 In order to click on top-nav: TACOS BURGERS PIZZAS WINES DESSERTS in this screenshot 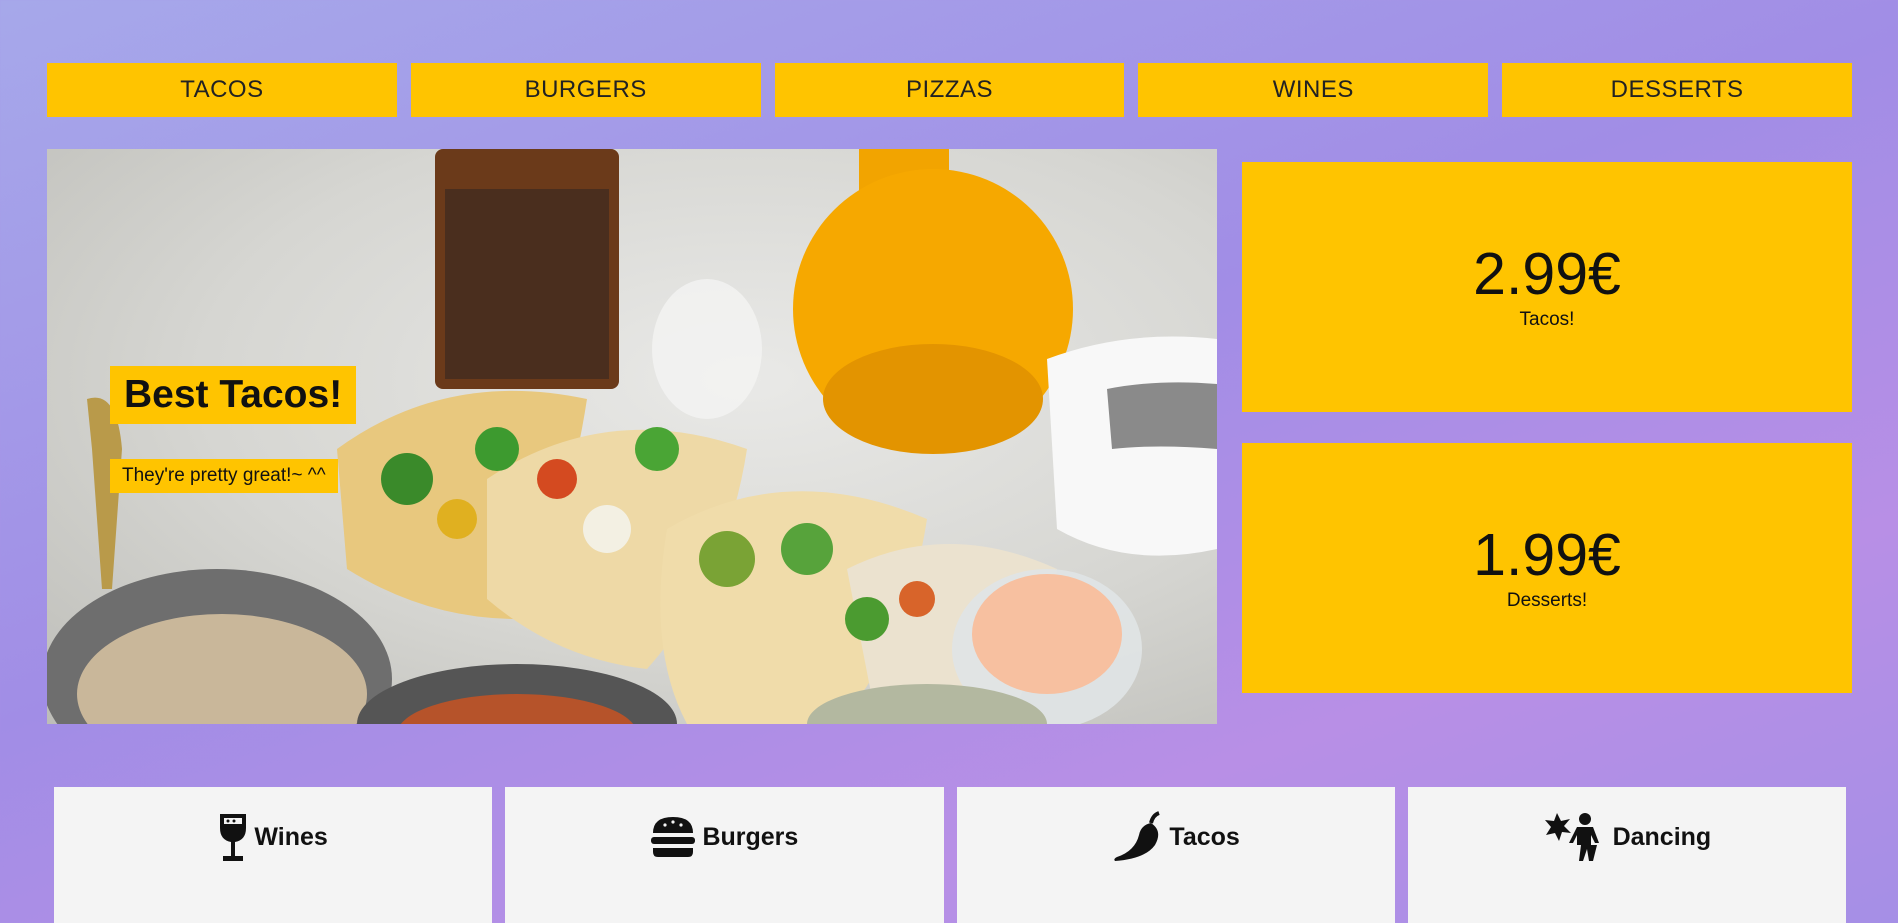, I will do `click(949, 90)`.